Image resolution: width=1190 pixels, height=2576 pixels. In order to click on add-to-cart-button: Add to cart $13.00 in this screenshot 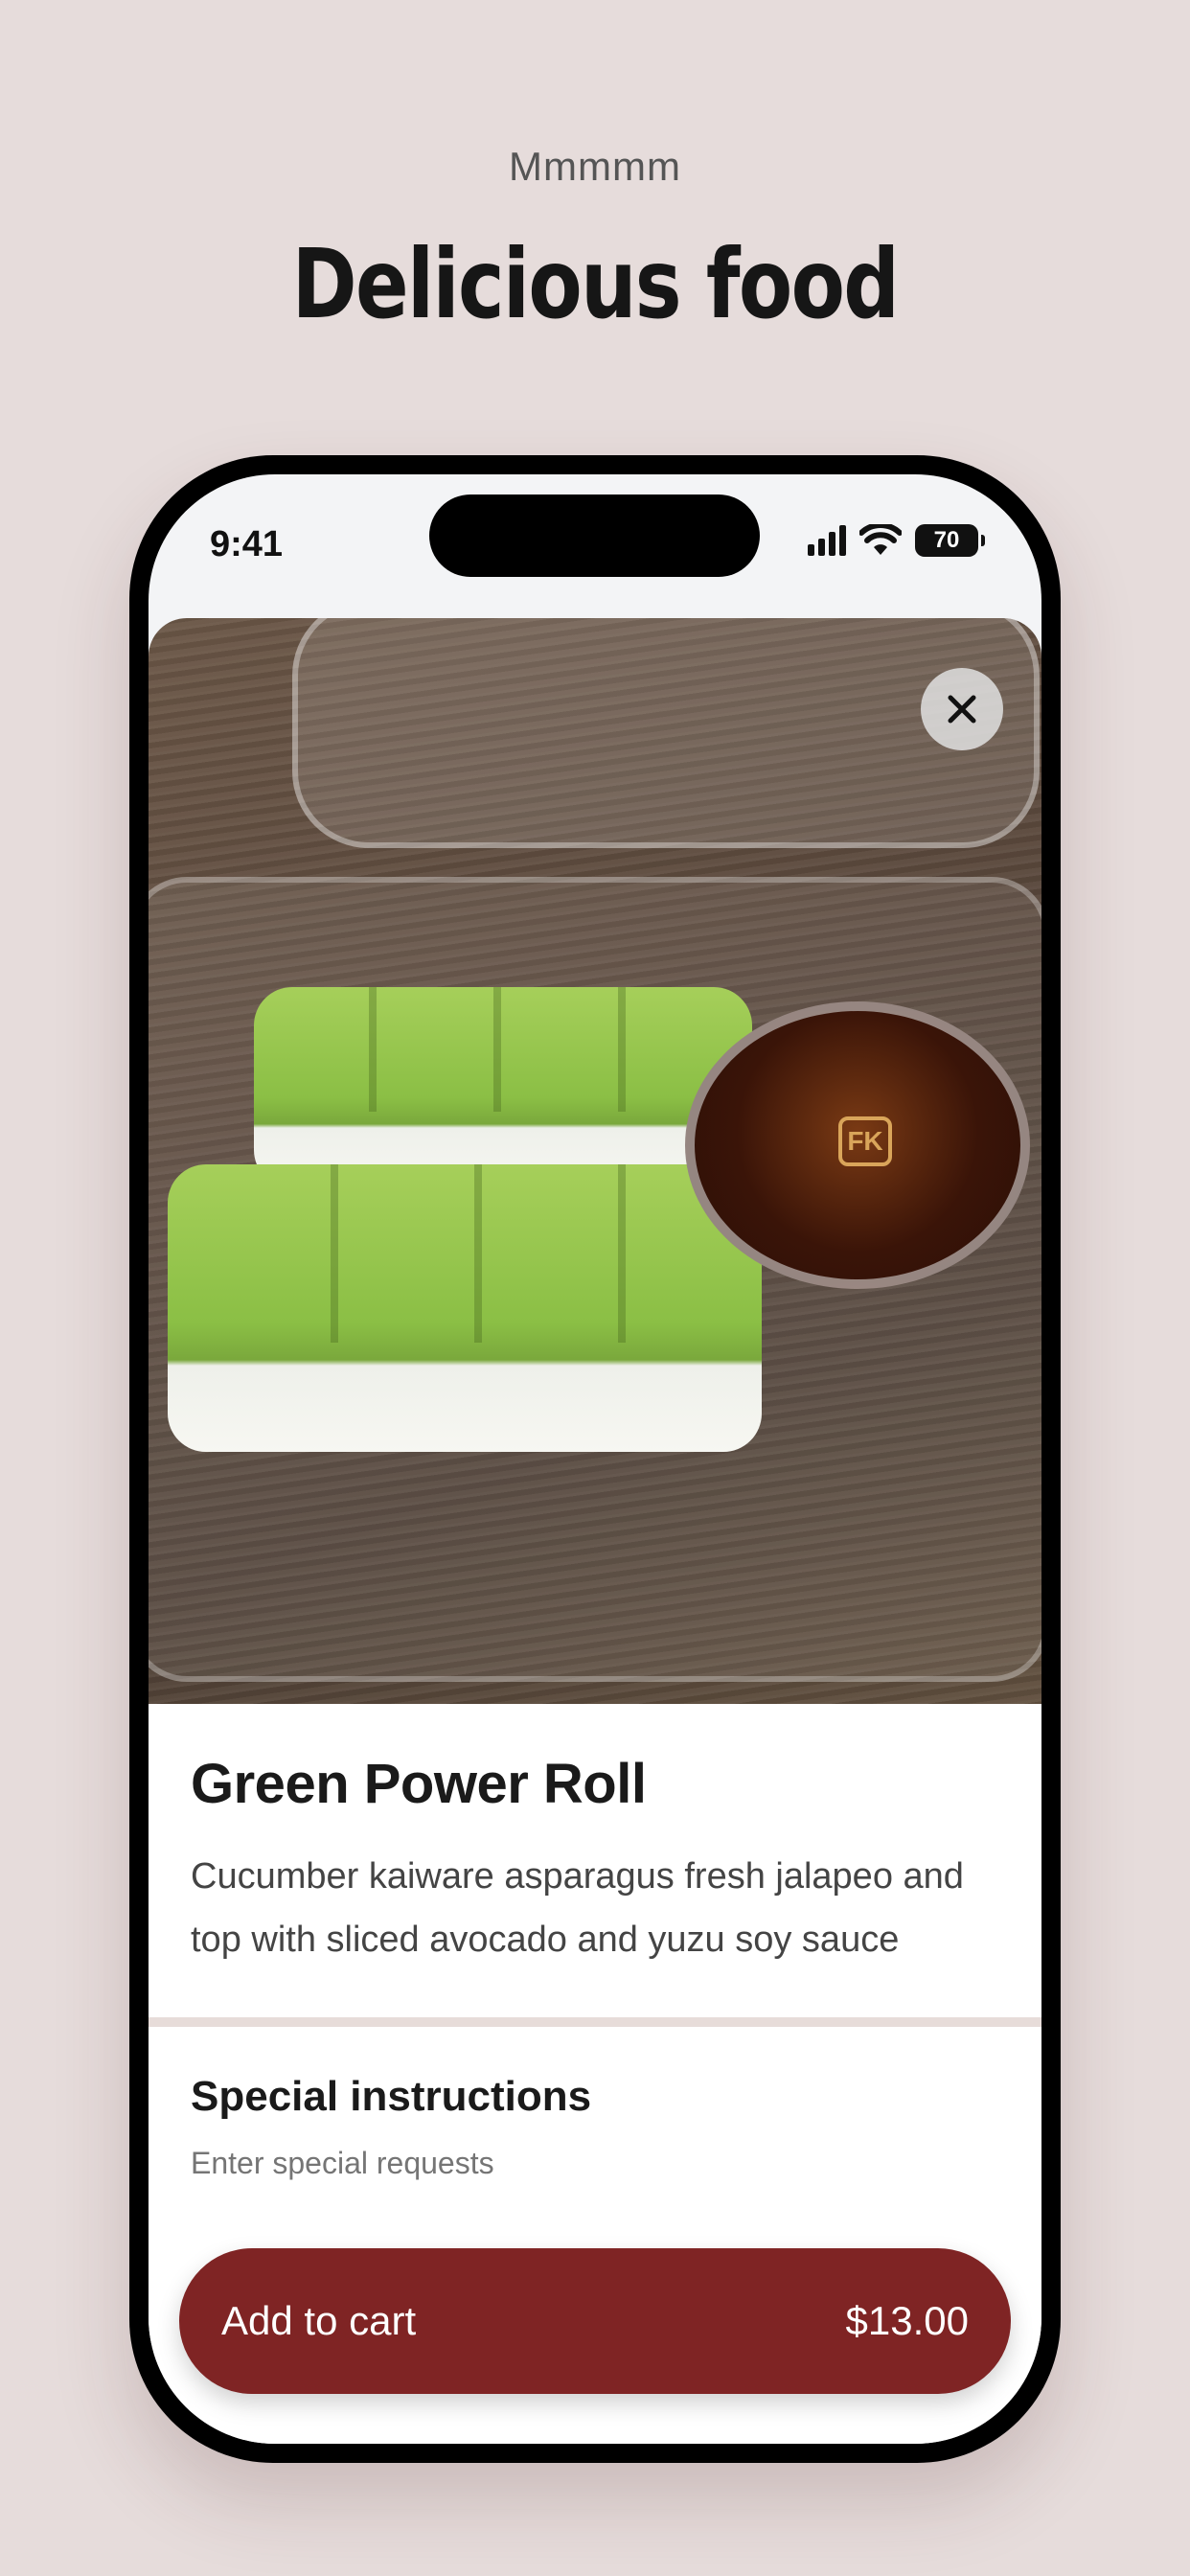, I will do `click(595, 2321)`.